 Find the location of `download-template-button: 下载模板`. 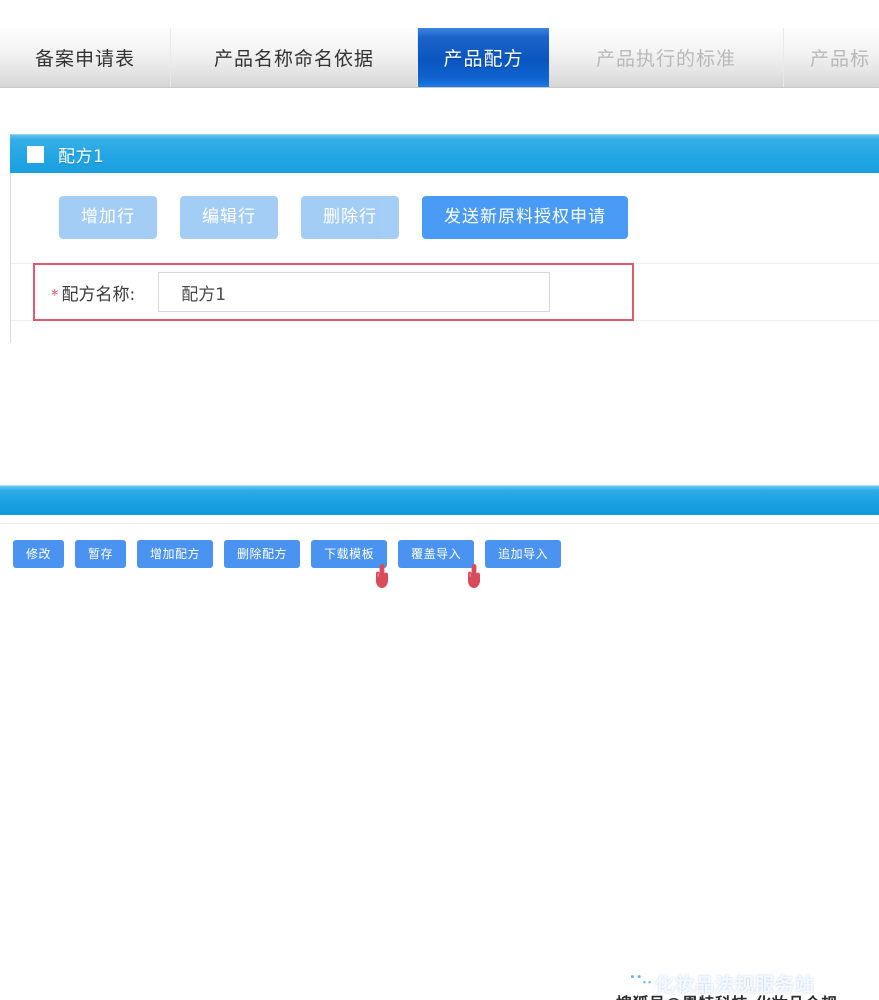

download-template-button: 下载模板 is located at coordinates (349, 554).